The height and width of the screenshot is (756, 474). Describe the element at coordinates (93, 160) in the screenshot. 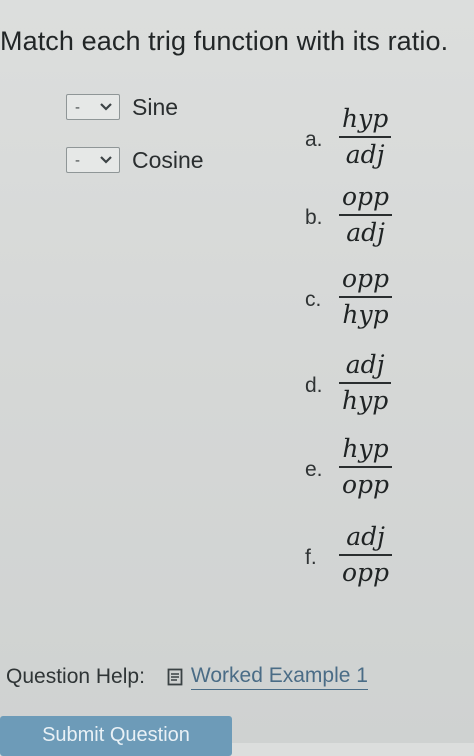

I see `cosine-dropdown: -` at that location.